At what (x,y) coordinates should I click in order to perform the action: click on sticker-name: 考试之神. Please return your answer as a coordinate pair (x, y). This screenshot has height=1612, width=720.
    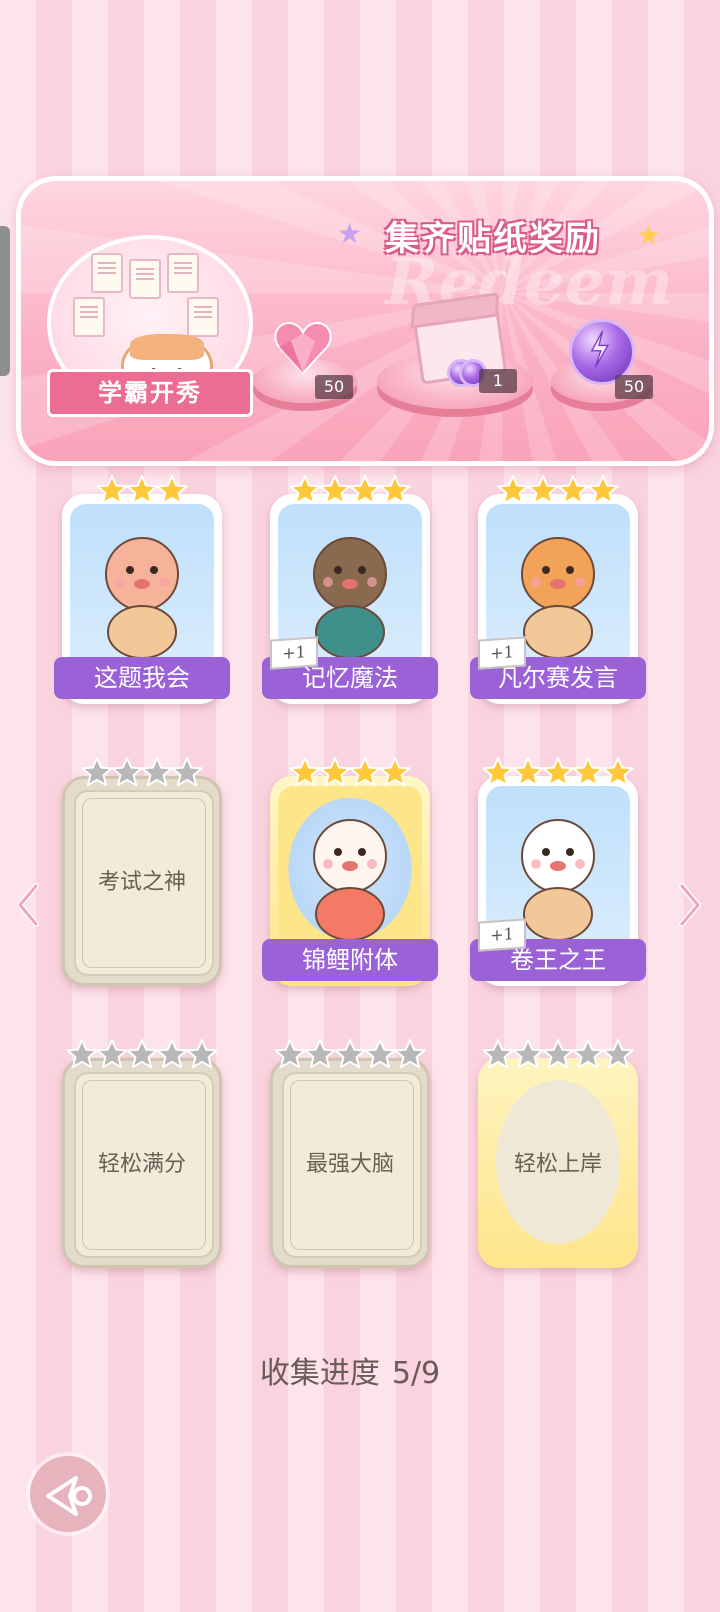
    Looking at the image, I should click on (141, 882).